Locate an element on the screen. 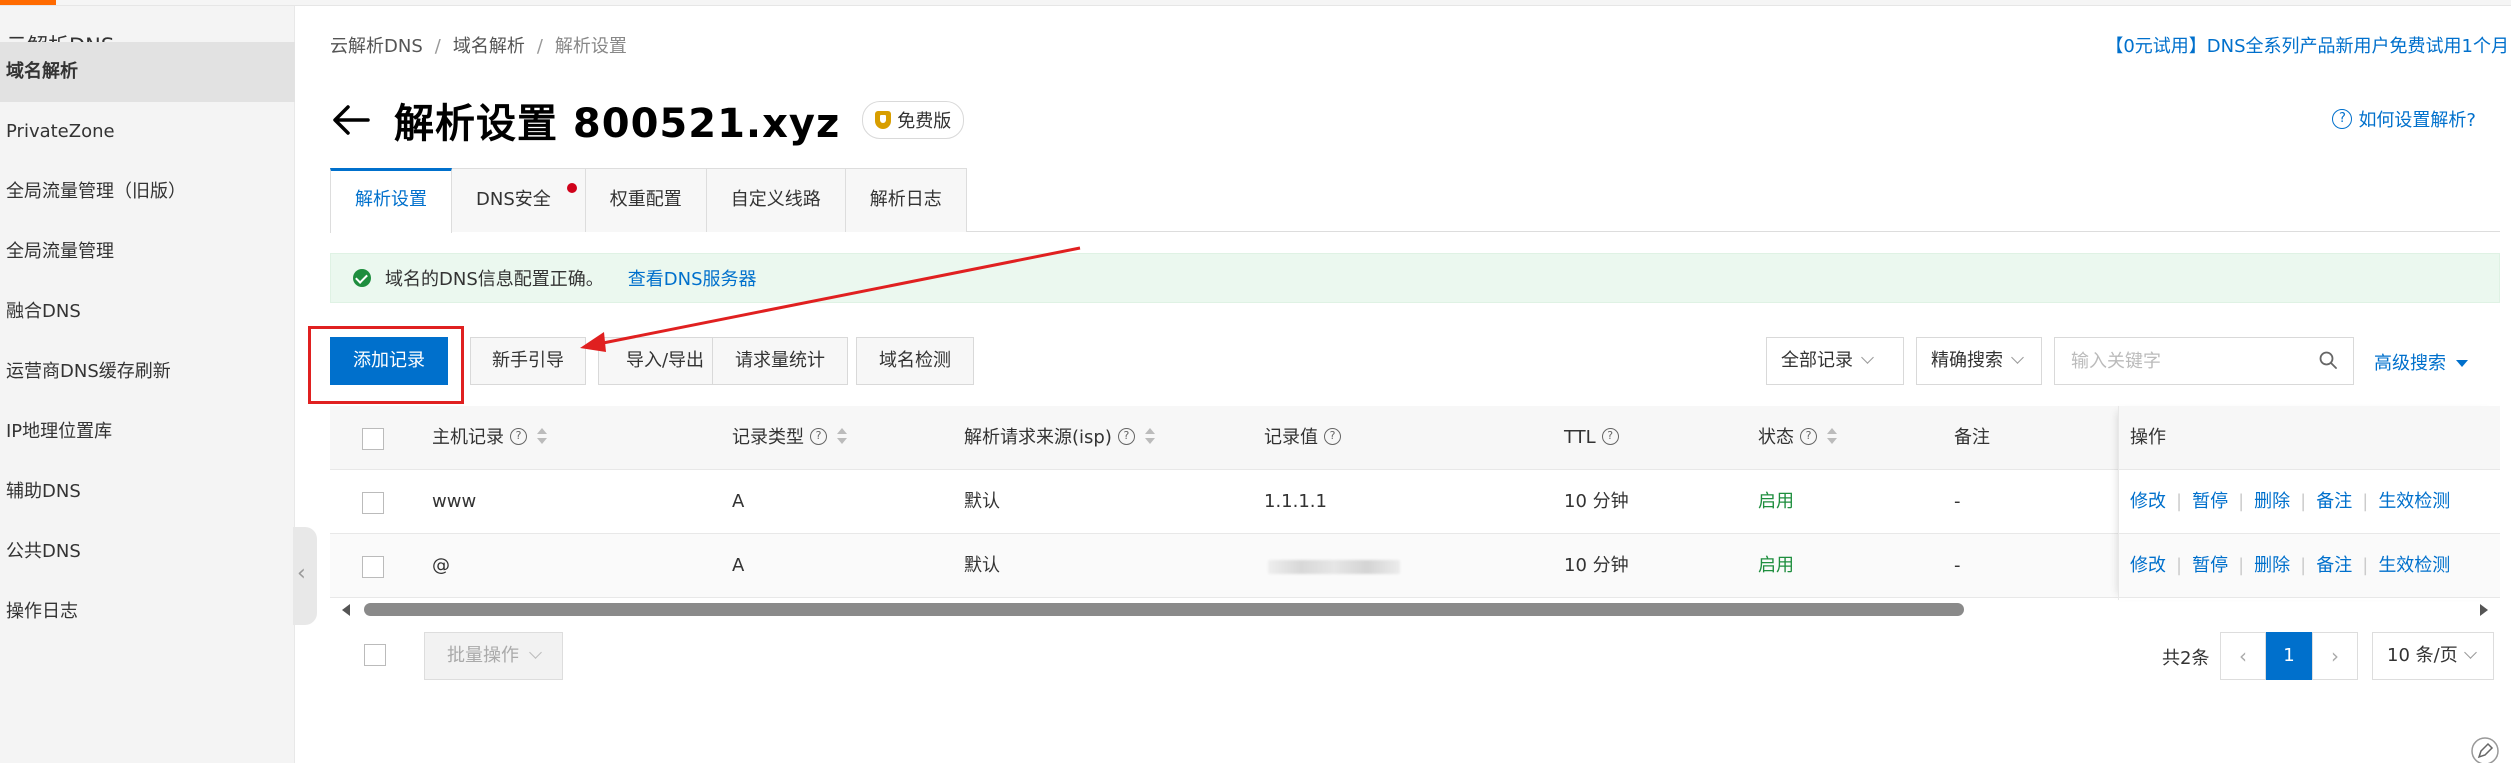 The height and width of the screenshot is (763, 2511). column-ttl: TTL? is located at coordinates (1591, 438).